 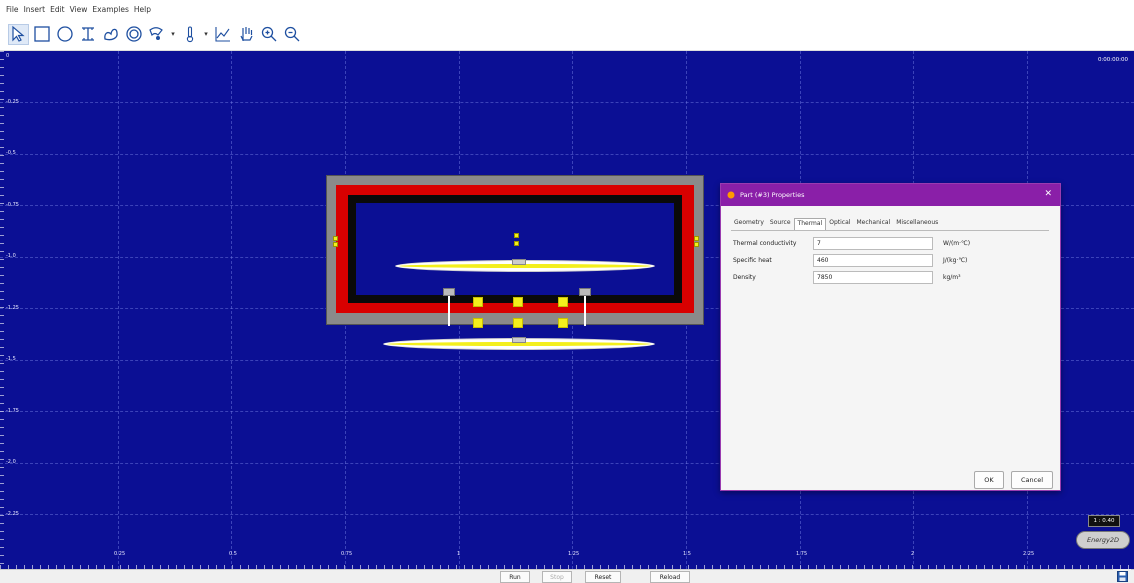 I want to click on y-axis-label: -0.5, so click(x=11, y=153).